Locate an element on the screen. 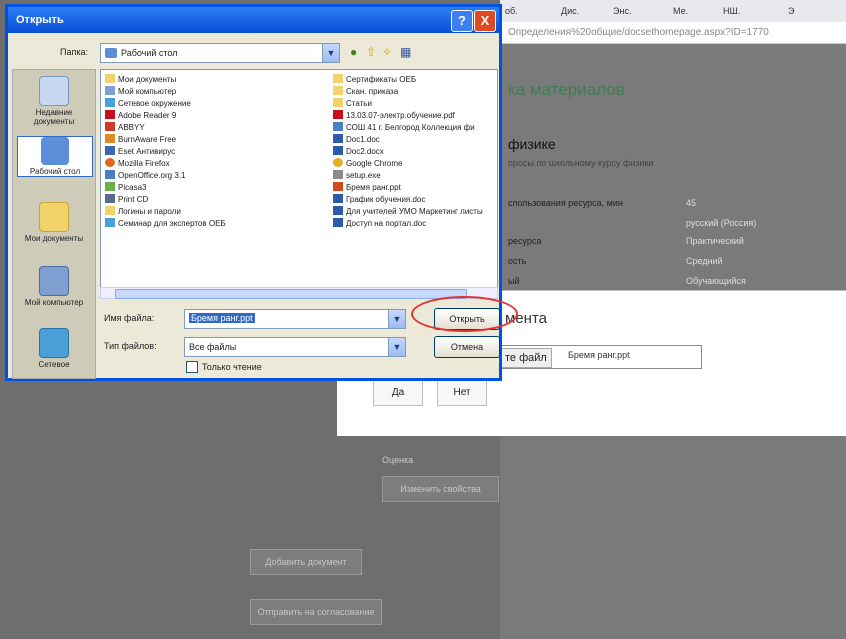 The height and width of the screenshot is (639, 846). back-icon: ● is located at coordinates (353, 52).